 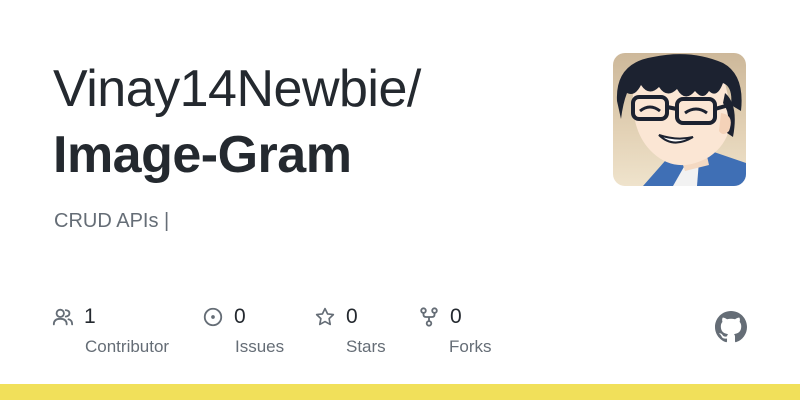 What do you see at coordinates (470, 346) in the screenshot?
I see `forks-label: Forks` at bounding box center [470, 346].